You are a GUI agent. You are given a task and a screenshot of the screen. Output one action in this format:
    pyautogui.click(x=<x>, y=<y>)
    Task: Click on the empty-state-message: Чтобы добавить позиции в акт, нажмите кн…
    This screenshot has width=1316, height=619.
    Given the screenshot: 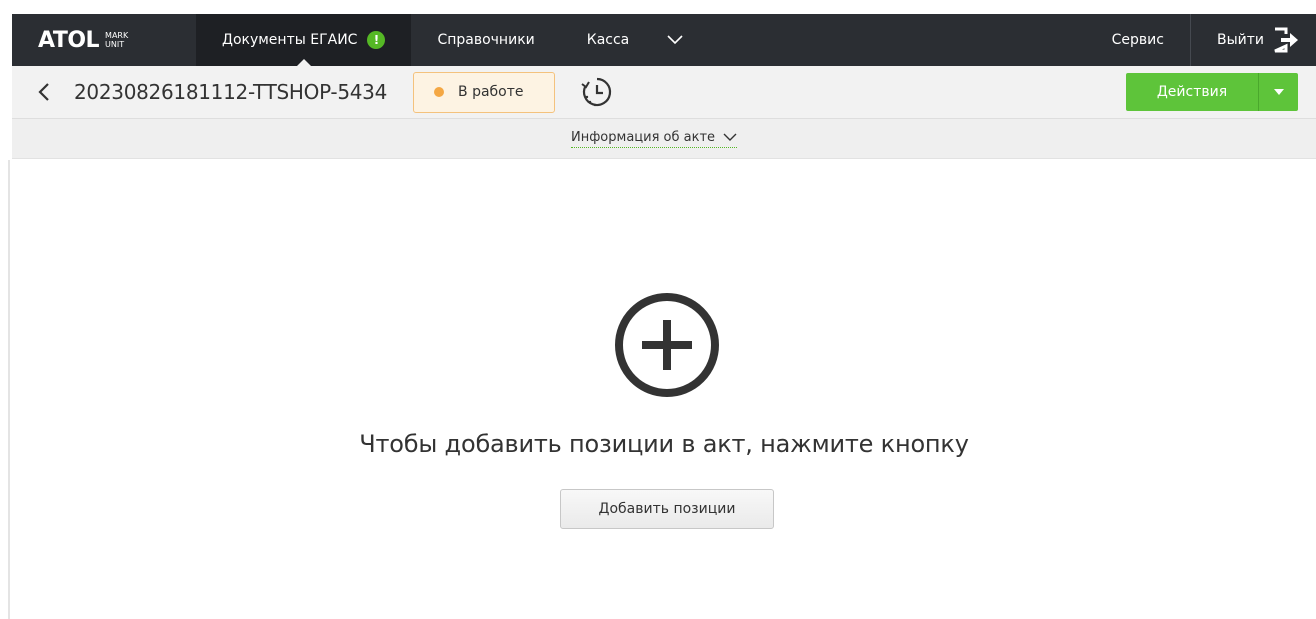 What is the action you would take?
    pyautogui.click(x=664, y=444)
    